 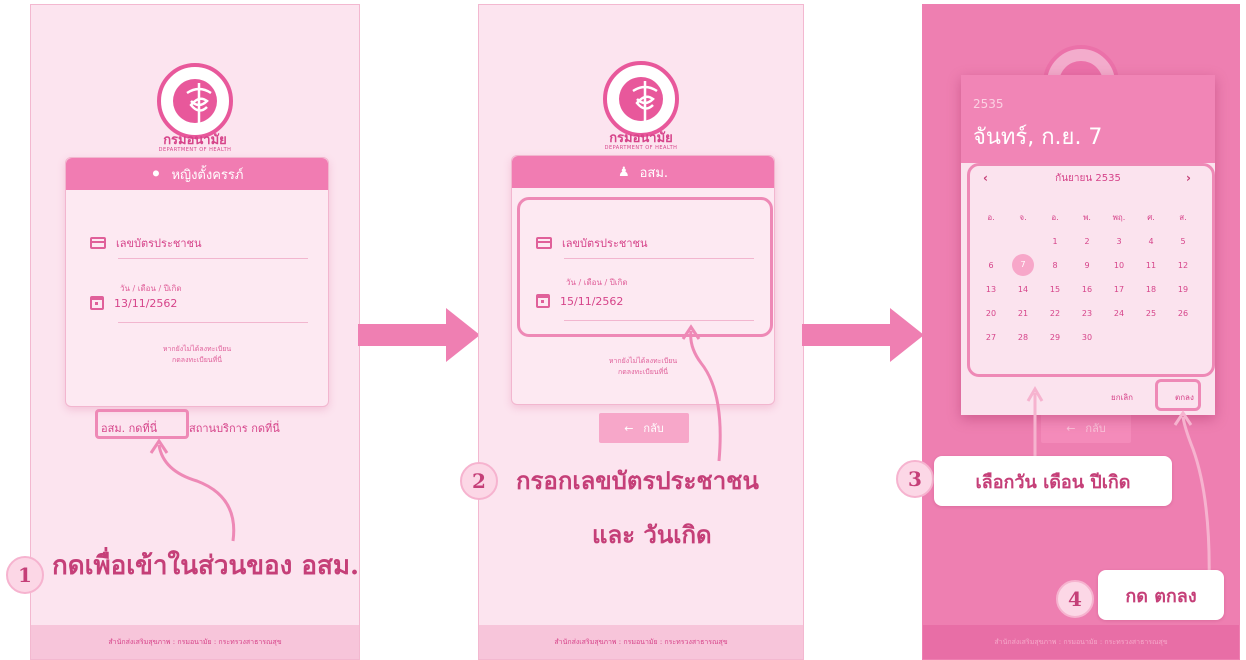 I want to click on cancel-button: ยกเลิก, so click(x=1122, y=397).